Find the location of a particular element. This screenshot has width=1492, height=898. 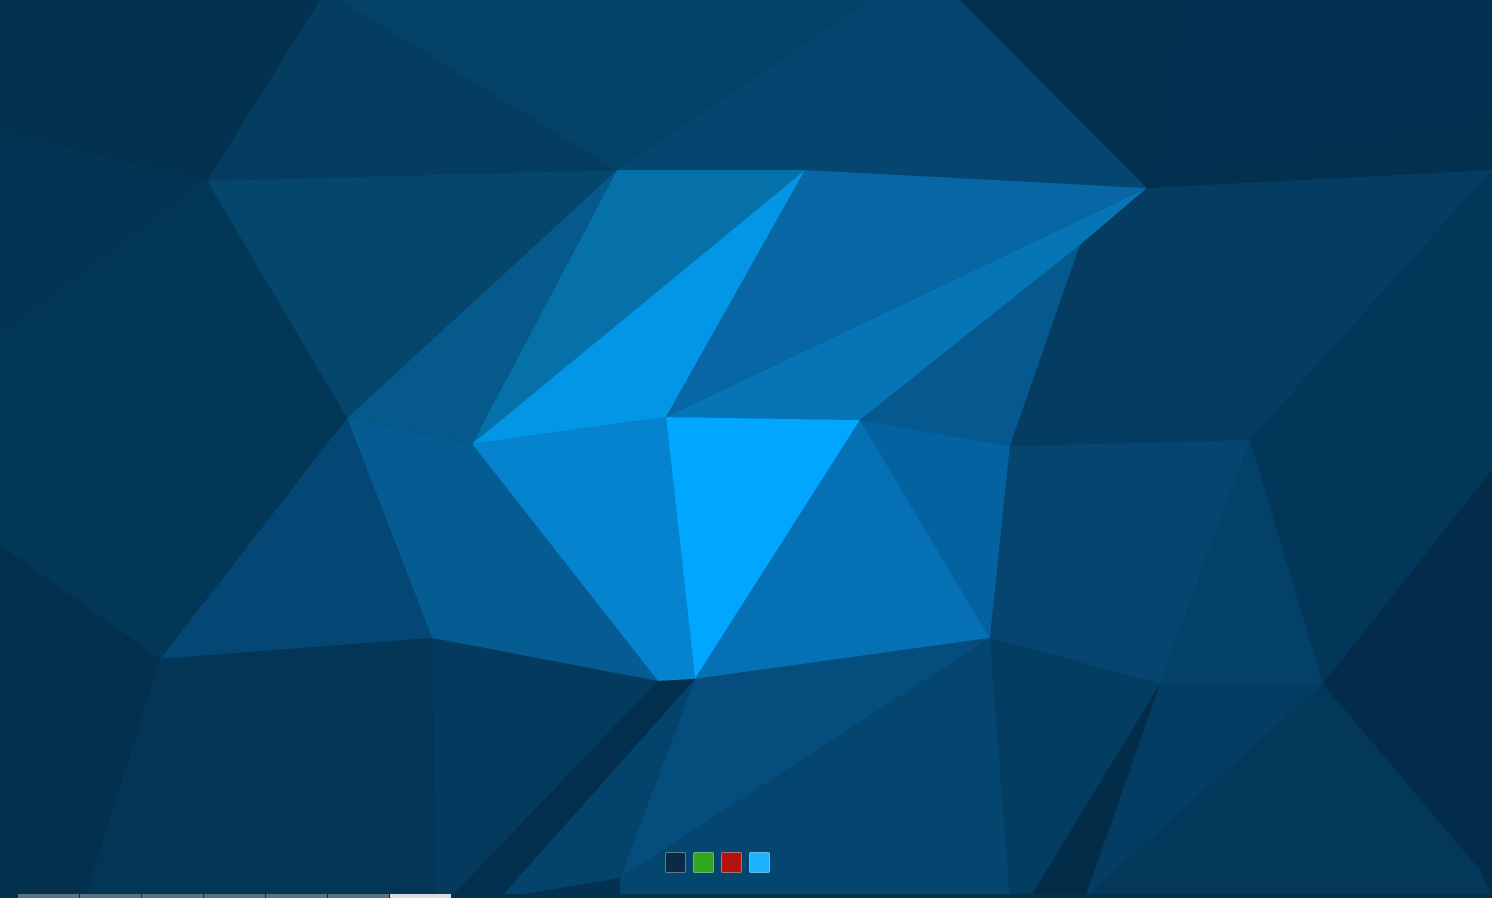

bottom-panel is located at coordinates (746, 896).